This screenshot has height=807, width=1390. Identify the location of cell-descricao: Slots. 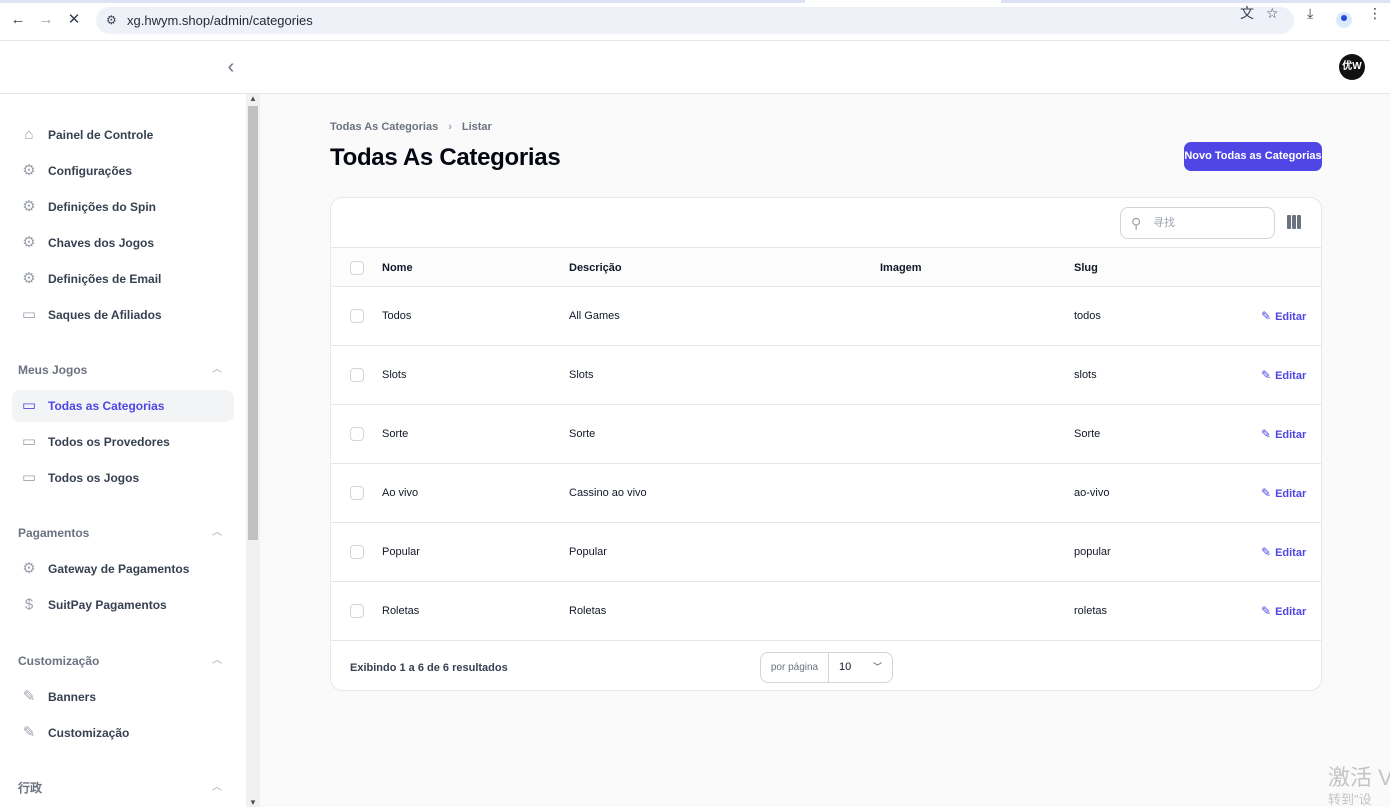
(581, 375).